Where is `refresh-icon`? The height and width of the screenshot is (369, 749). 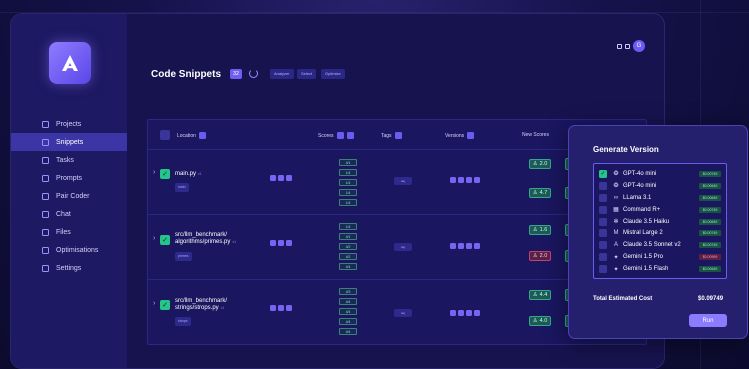
refresh-icon is located at coordinates (253, 73).